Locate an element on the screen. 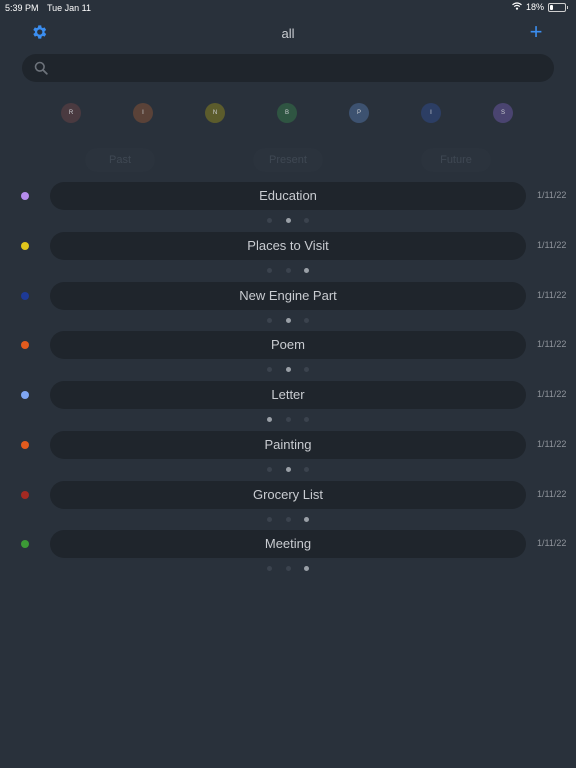  battery-icon is located at coordinates (557, 7).